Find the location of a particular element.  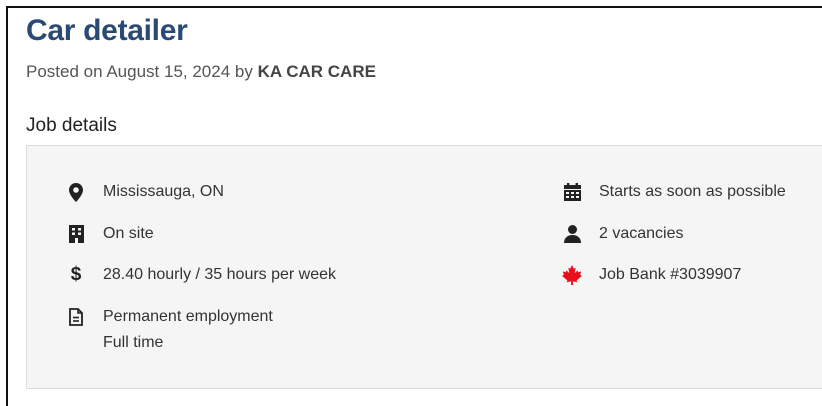

location-pin-icon is located at coordinates (76, 192).